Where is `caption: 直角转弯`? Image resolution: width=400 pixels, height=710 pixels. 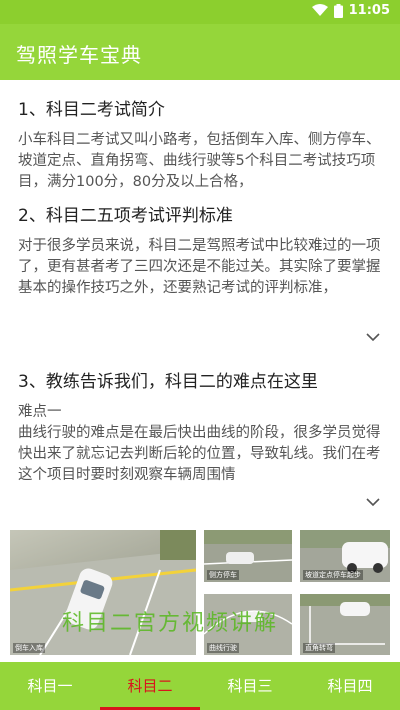 caption: 直角转弯 is located at coordinates (319, 648).